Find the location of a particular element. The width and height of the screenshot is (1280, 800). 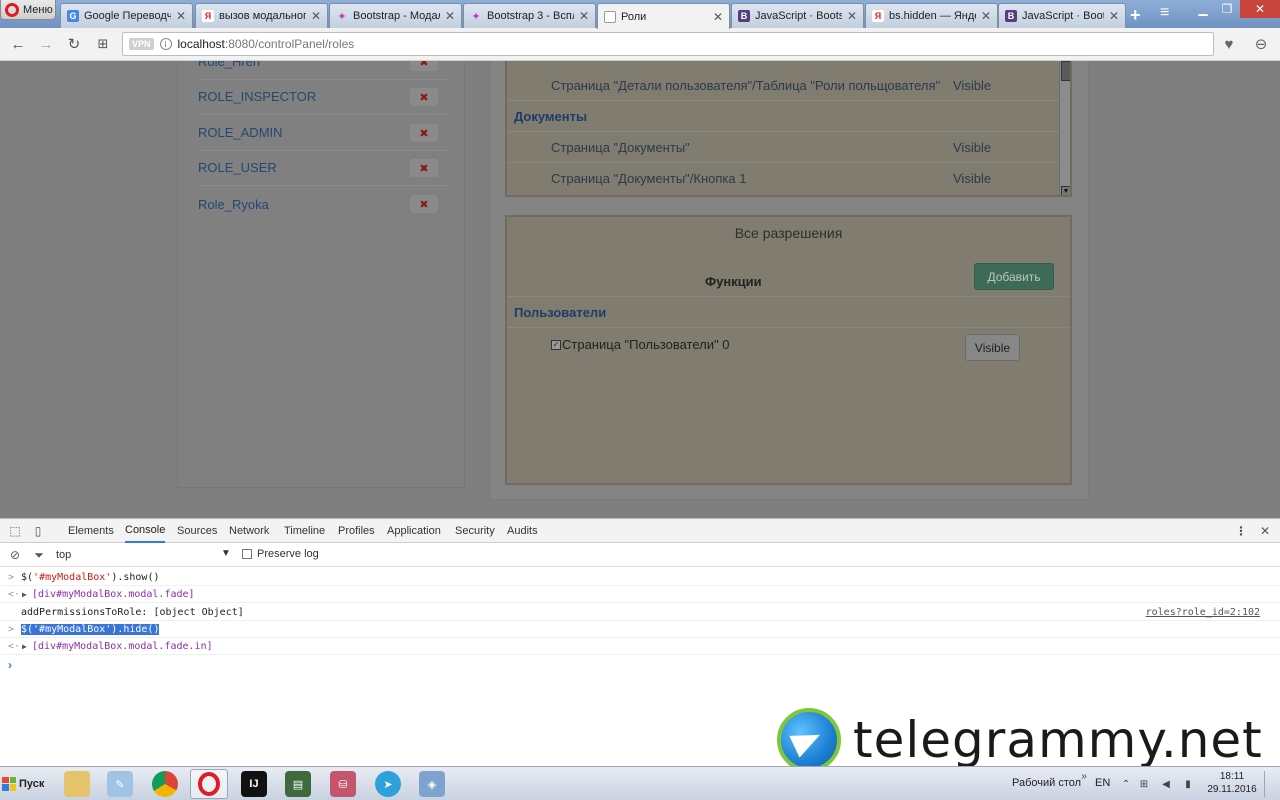

tab-javascript-bootstrap-2: B JavaScript · Bootstr ✕ is located at coordinates (1062, 15).